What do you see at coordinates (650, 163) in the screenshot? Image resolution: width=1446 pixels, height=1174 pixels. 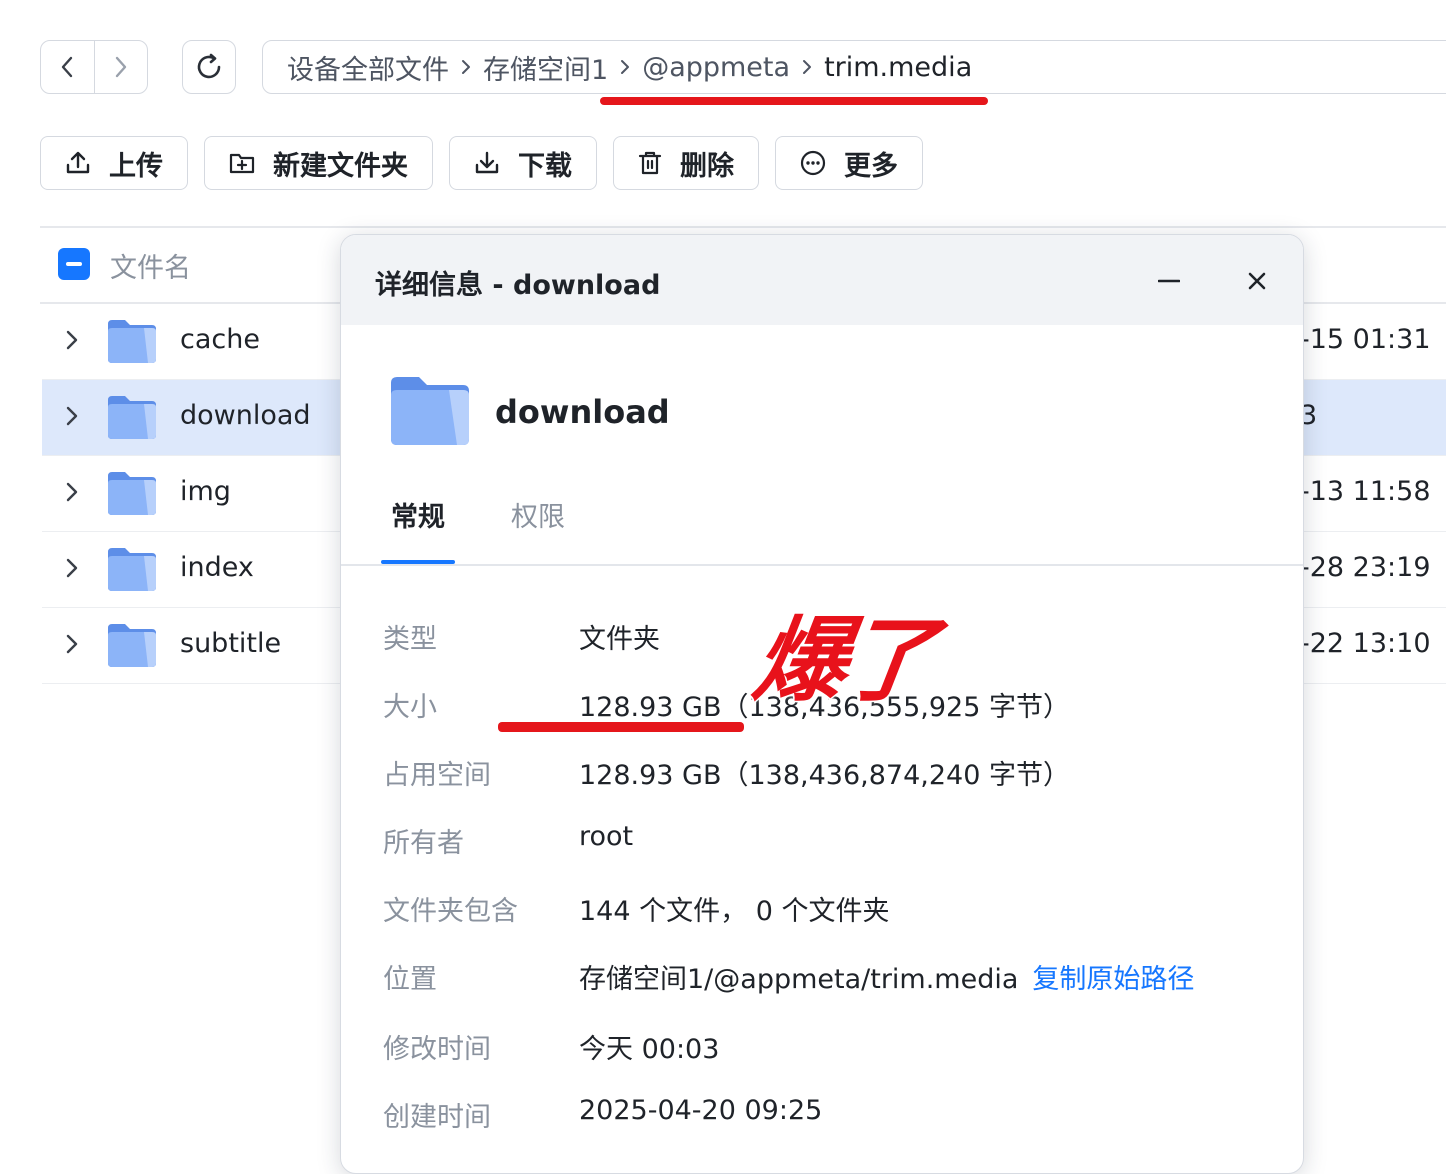 I see `trash-icon` at bounding box center [650, 163].